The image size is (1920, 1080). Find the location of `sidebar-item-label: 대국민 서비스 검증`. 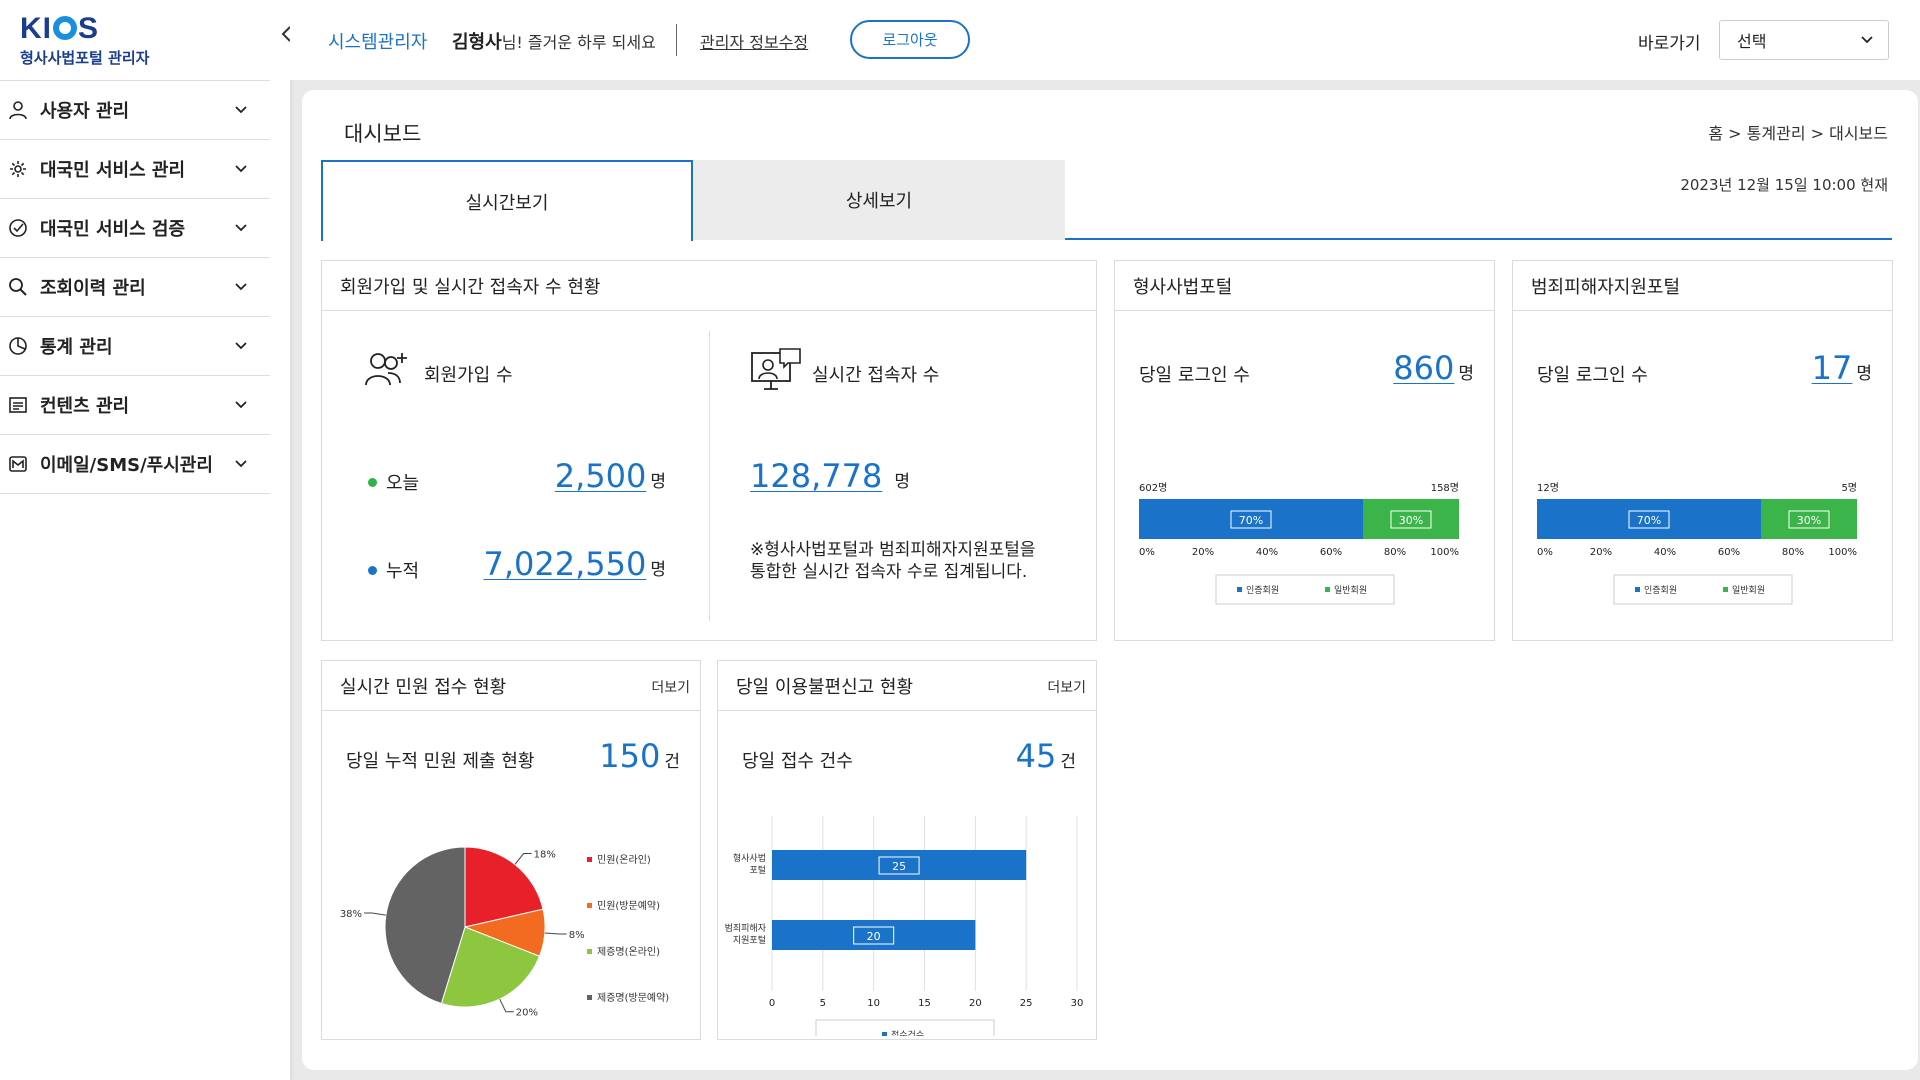

sidebar-item-label: 대국민 서비스 검증 is located at coordinates (113, 229).